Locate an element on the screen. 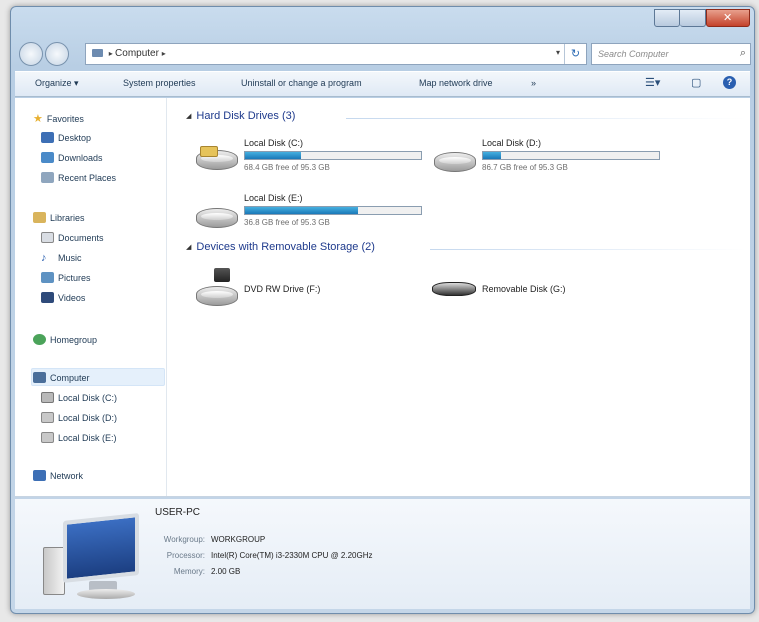 This screenshot has width=759, height=622. windows-badge-icon is located at coordinates (209, 151).